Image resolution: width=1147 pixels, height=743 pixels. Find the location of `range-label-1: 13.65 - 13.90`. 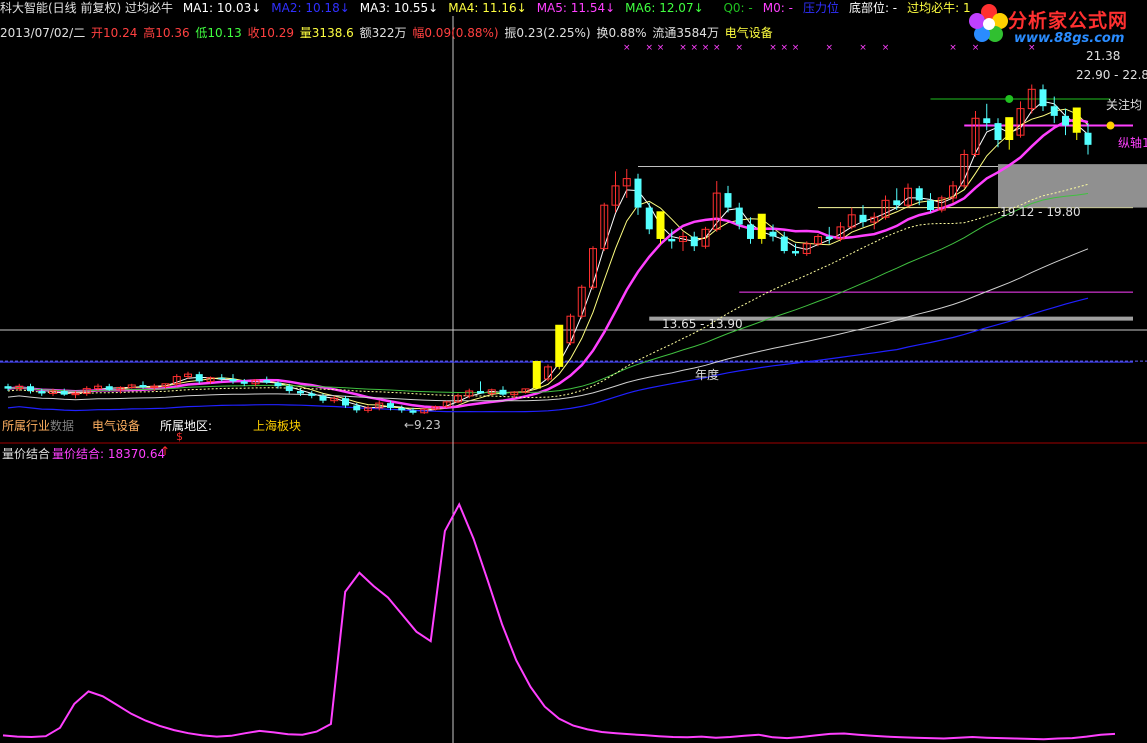

range-label-1: 13.65 - 13.90 is located at coordinates (702, 324).